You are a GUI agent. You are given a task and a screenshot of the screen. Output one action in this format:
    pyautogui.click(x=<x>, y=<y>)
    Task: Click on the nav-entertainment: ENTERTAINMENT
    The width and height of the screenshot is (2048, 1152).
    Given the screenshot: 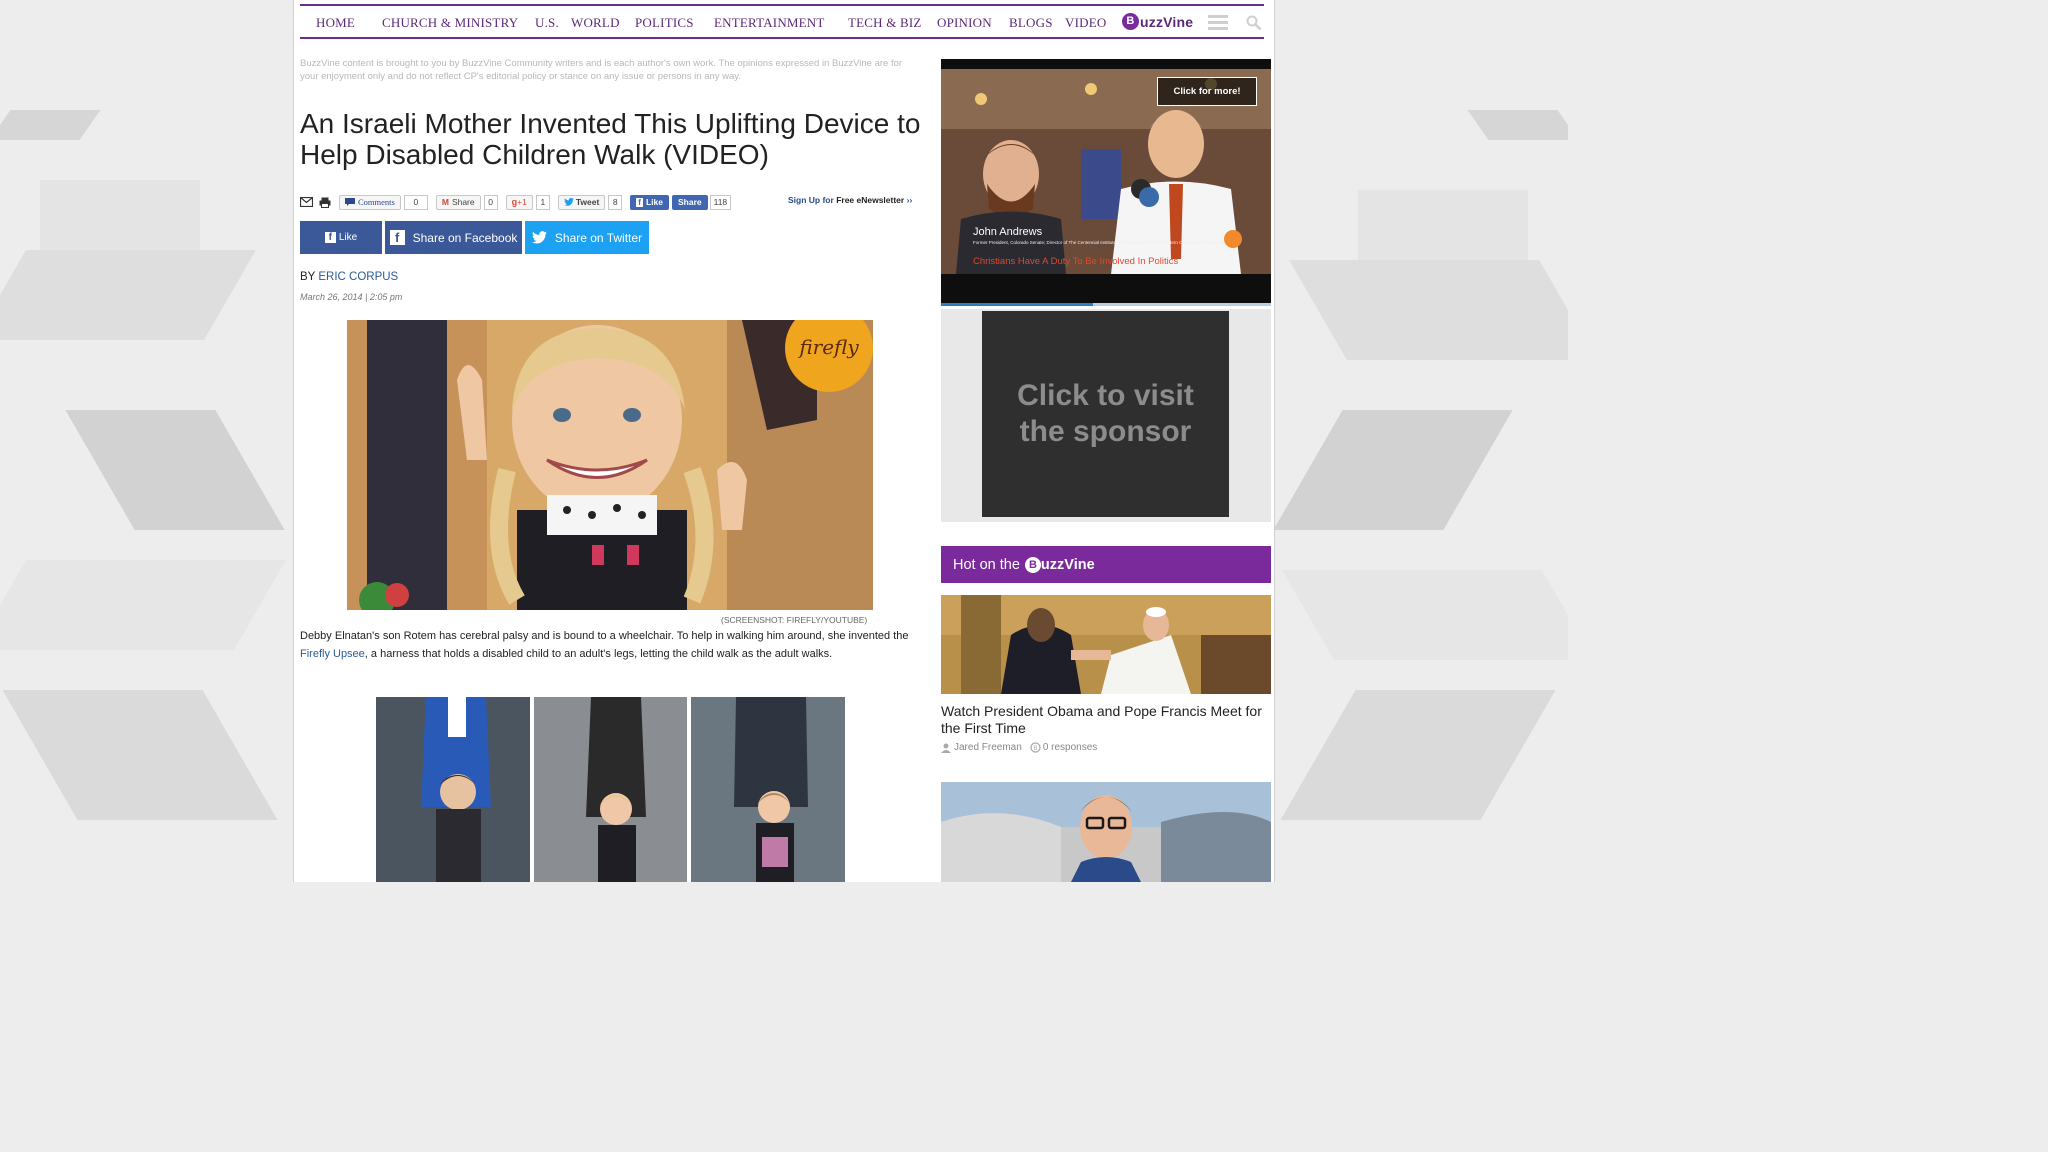 What is the action you would take?
    pyautogui.click(x=769, y=23)
    